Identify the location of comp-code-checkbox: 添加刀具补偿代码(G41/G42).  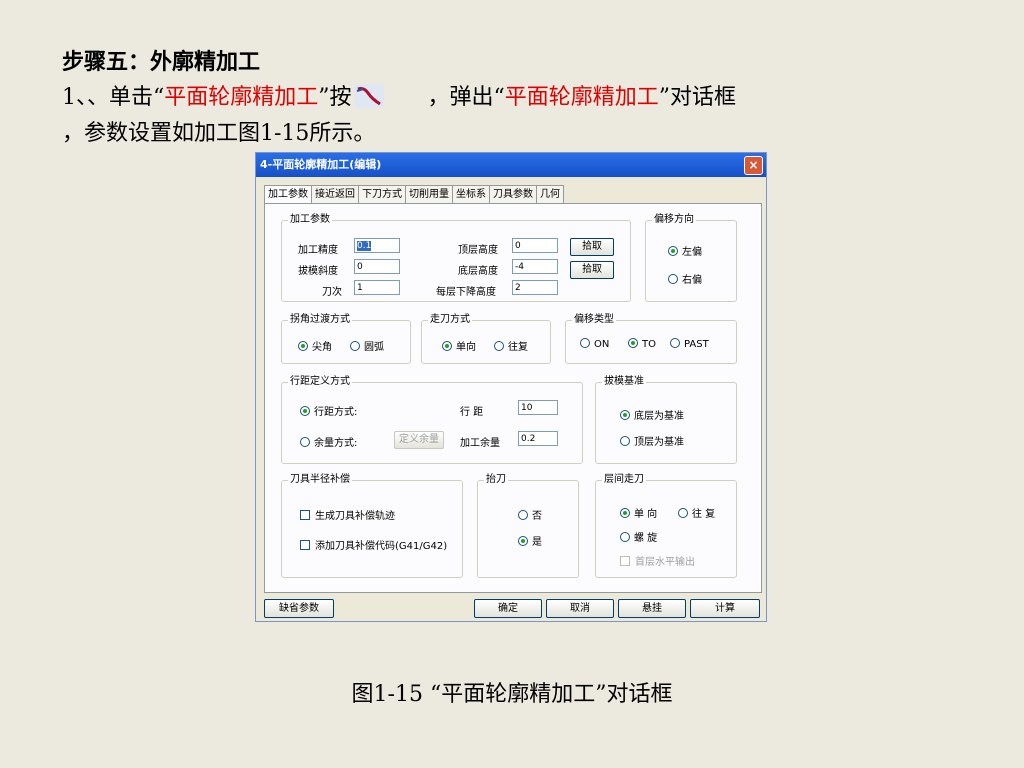
(373, 544).